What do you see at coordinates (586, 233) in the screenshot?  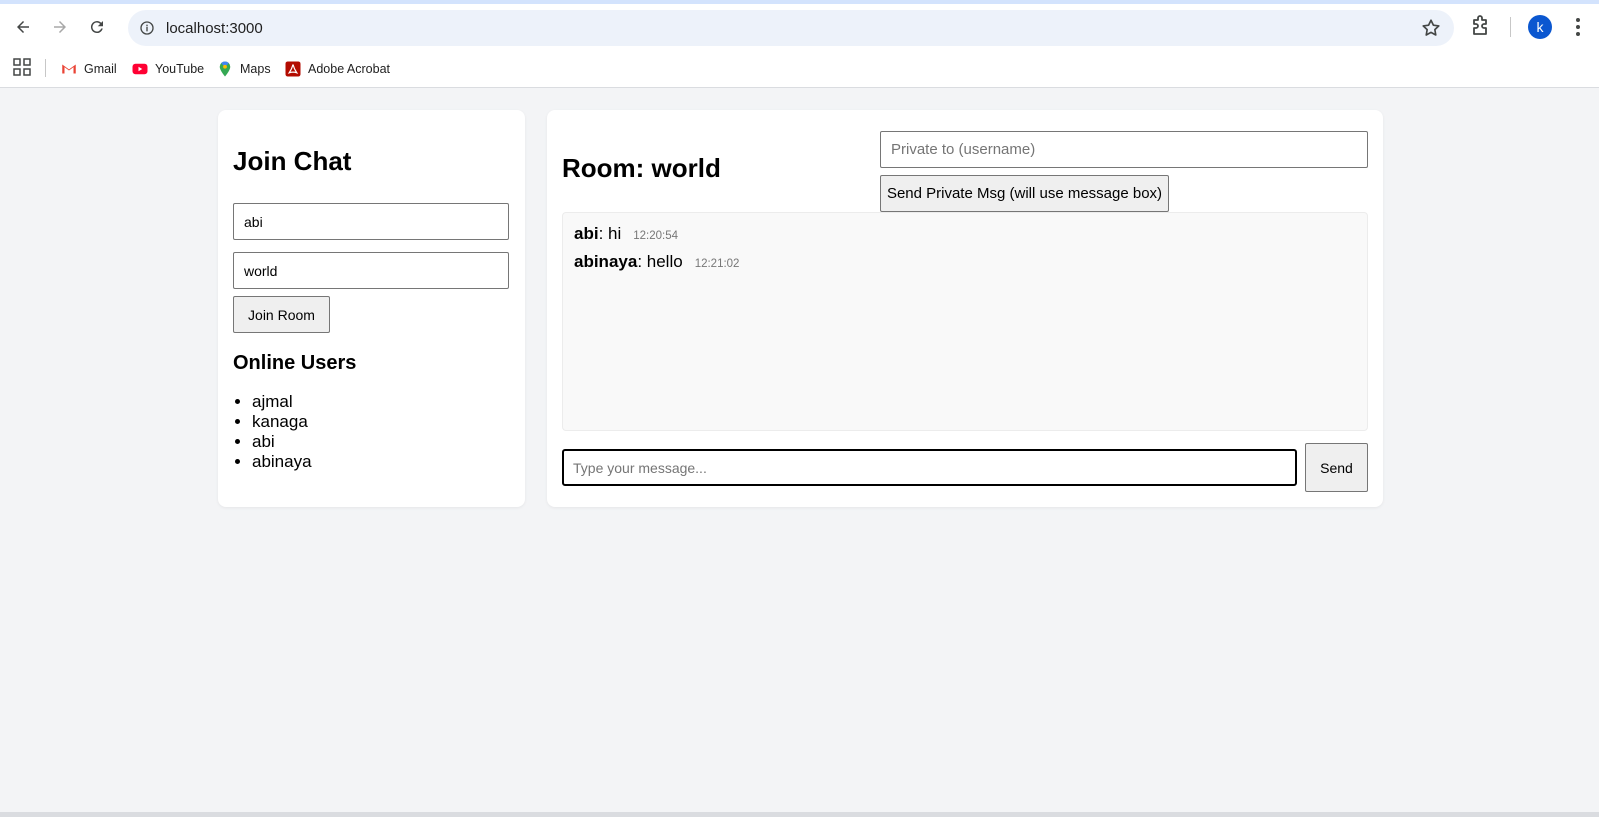 I see `message-username: abi` at bounding box center [586, 233].